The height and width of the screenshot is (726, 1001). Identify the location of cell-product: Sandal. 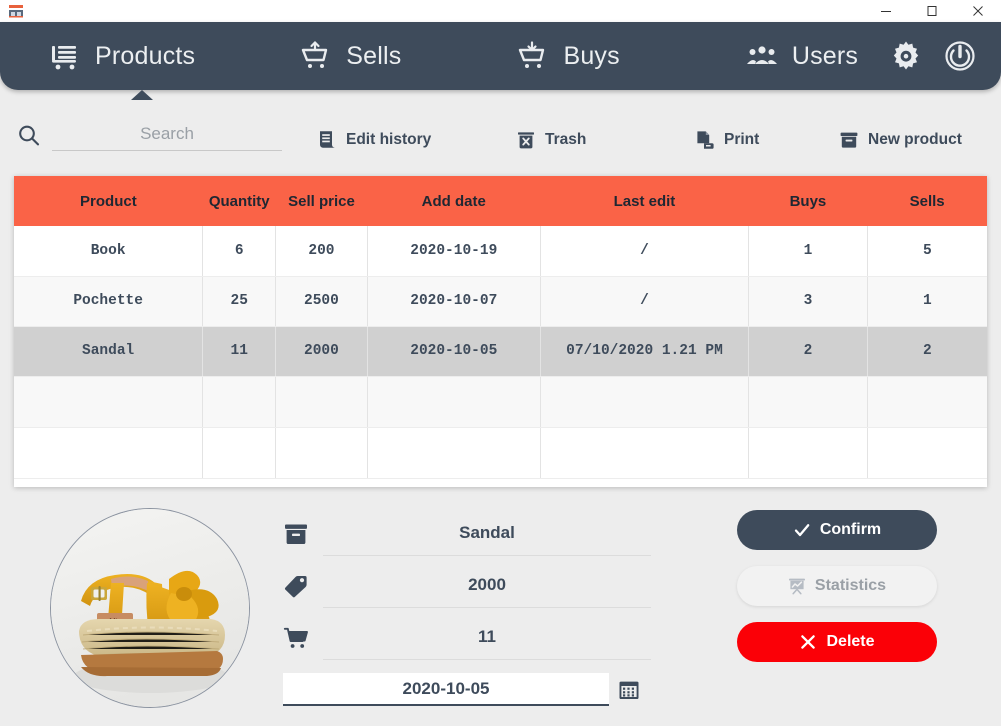
(109, 351).